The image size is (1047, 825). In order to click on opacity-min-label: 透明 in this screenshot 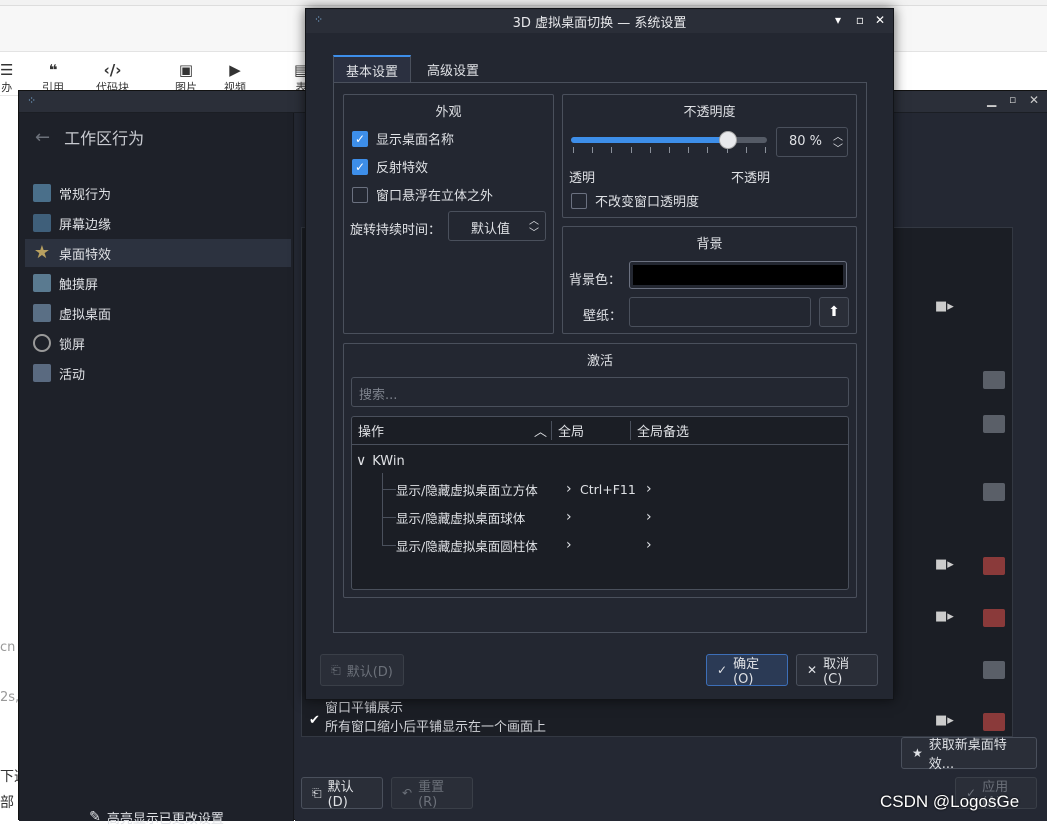, I will do `click(582, 178)`.